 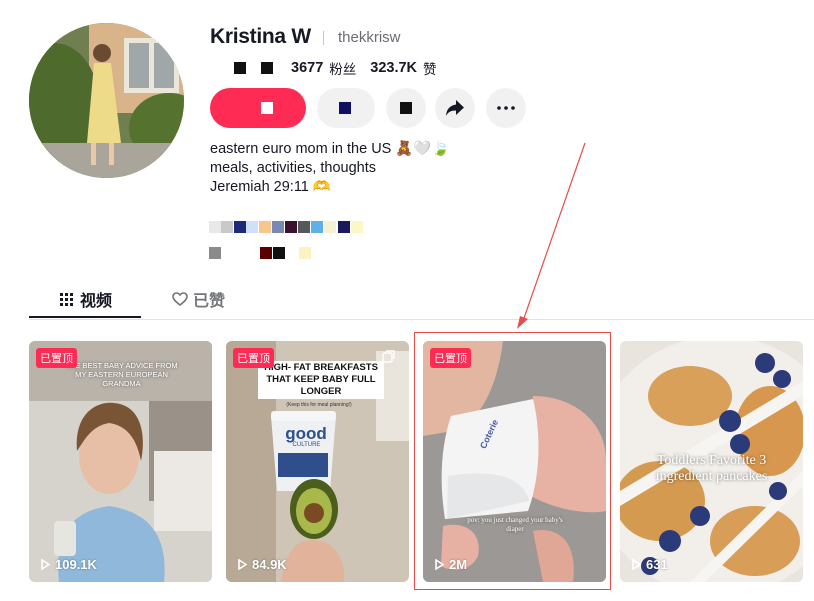 I want to click on share-button, so click(x=455, y=108).